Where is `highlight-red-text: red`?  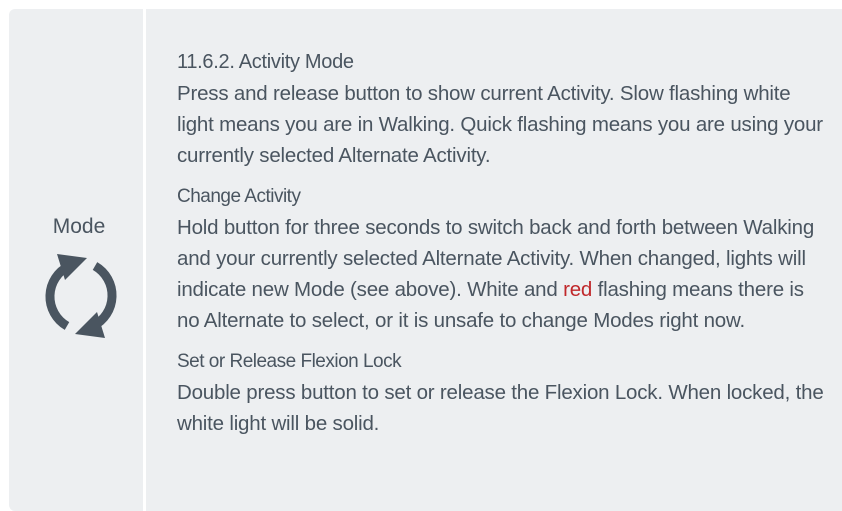 highlight-red-text: red is located at coordinates (578, 289).